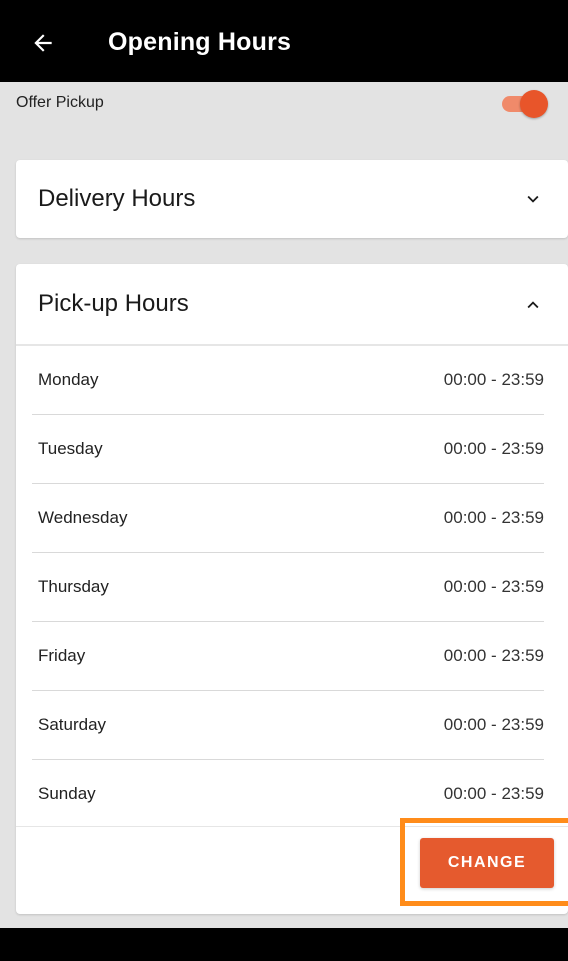 The height and width of the screenshot is (961, 568). I want to click on day-label: Sunday, so click(67, 793).